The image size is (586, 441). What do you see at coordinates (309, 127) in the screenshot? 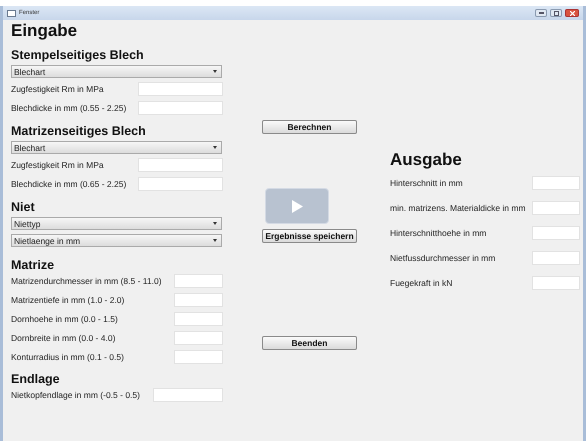
I see `action-button: Berechnen` at bounding box center [309, 127].